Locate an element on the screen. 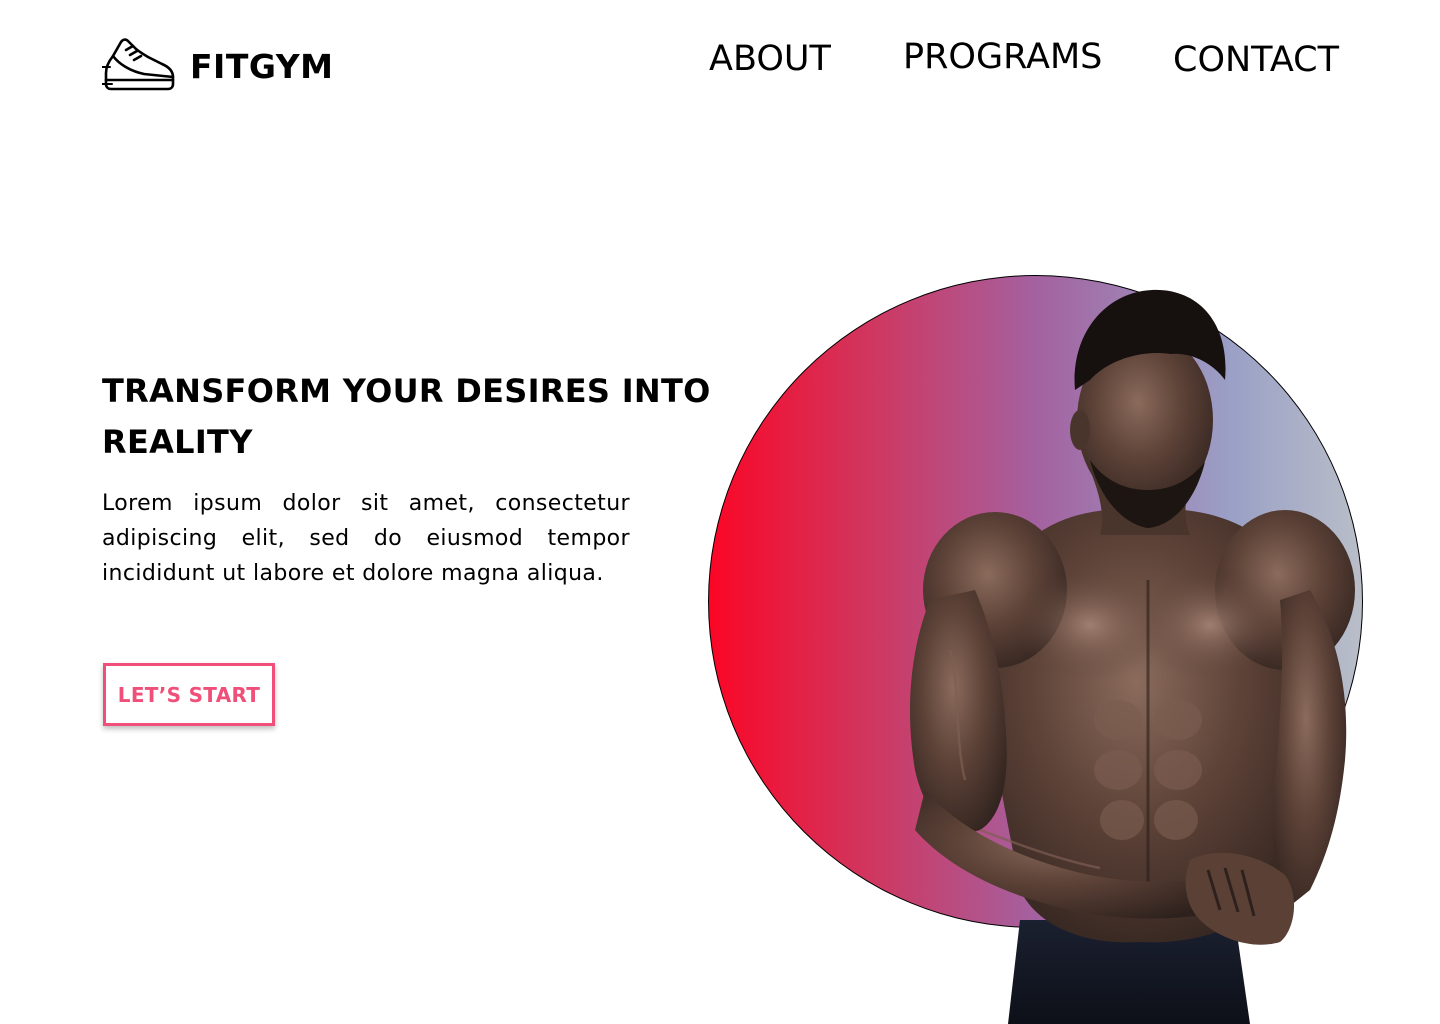 The image size is (1440, 1024). nav-programs-link: PROGRAMS is located at coordinates (1002, 57).